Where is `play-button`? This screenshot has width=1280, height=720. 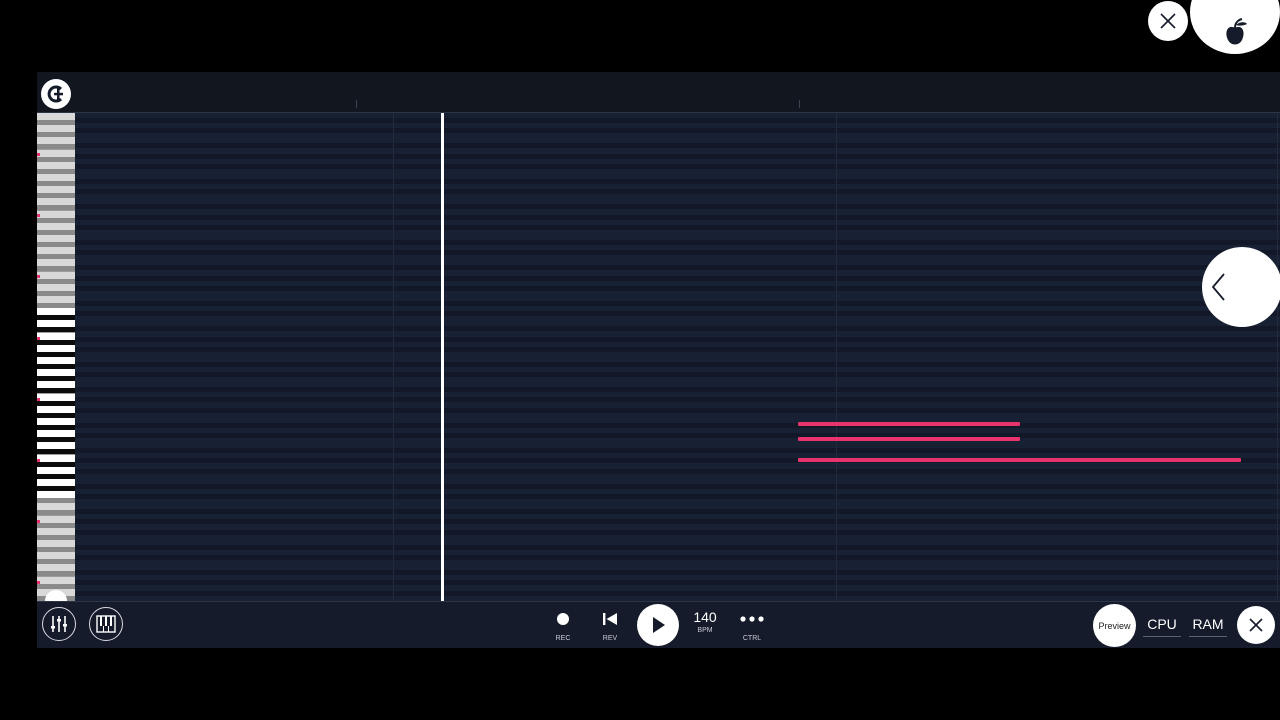 play-button is located at coordinates (658, 625).